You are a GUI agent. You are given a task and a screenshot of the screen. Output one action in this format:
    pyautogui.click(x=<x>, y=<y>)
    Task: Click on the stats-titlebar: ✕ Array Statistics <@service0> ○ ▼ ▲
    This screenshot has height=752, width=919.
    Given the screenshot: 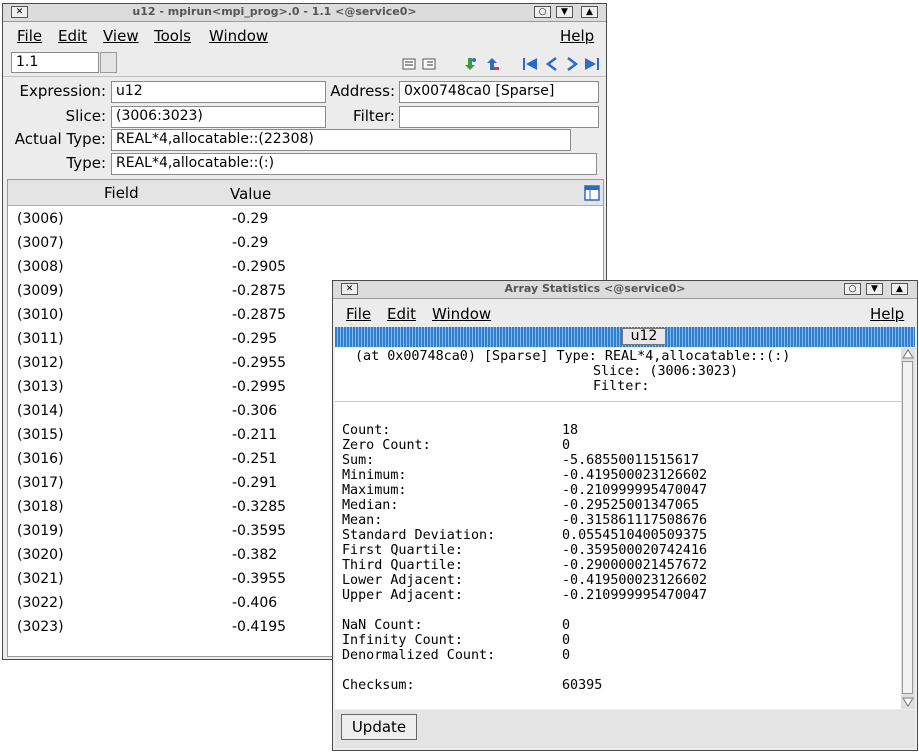 What is the action you would take?
    pyautogui.click(x=625, y=290)
    